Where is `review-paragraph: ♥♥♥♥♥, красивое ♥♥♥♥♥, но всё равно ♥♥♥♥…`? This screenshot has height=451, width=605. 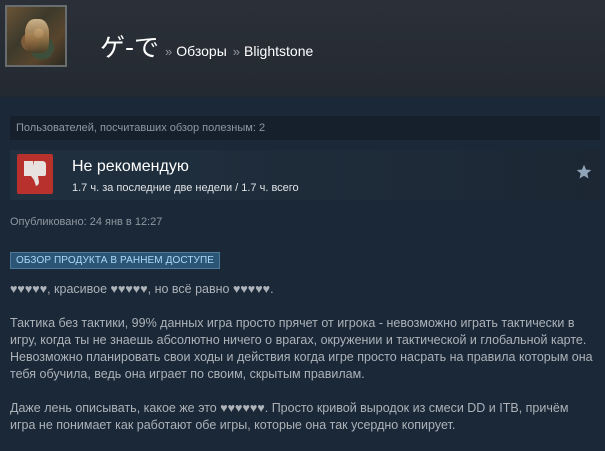
review-paragraph: ♥♥♥♥♥, красивое ♥♥♥♥♥, но всё равно ♥♥♥♥… is located at coordinates (142, 289).